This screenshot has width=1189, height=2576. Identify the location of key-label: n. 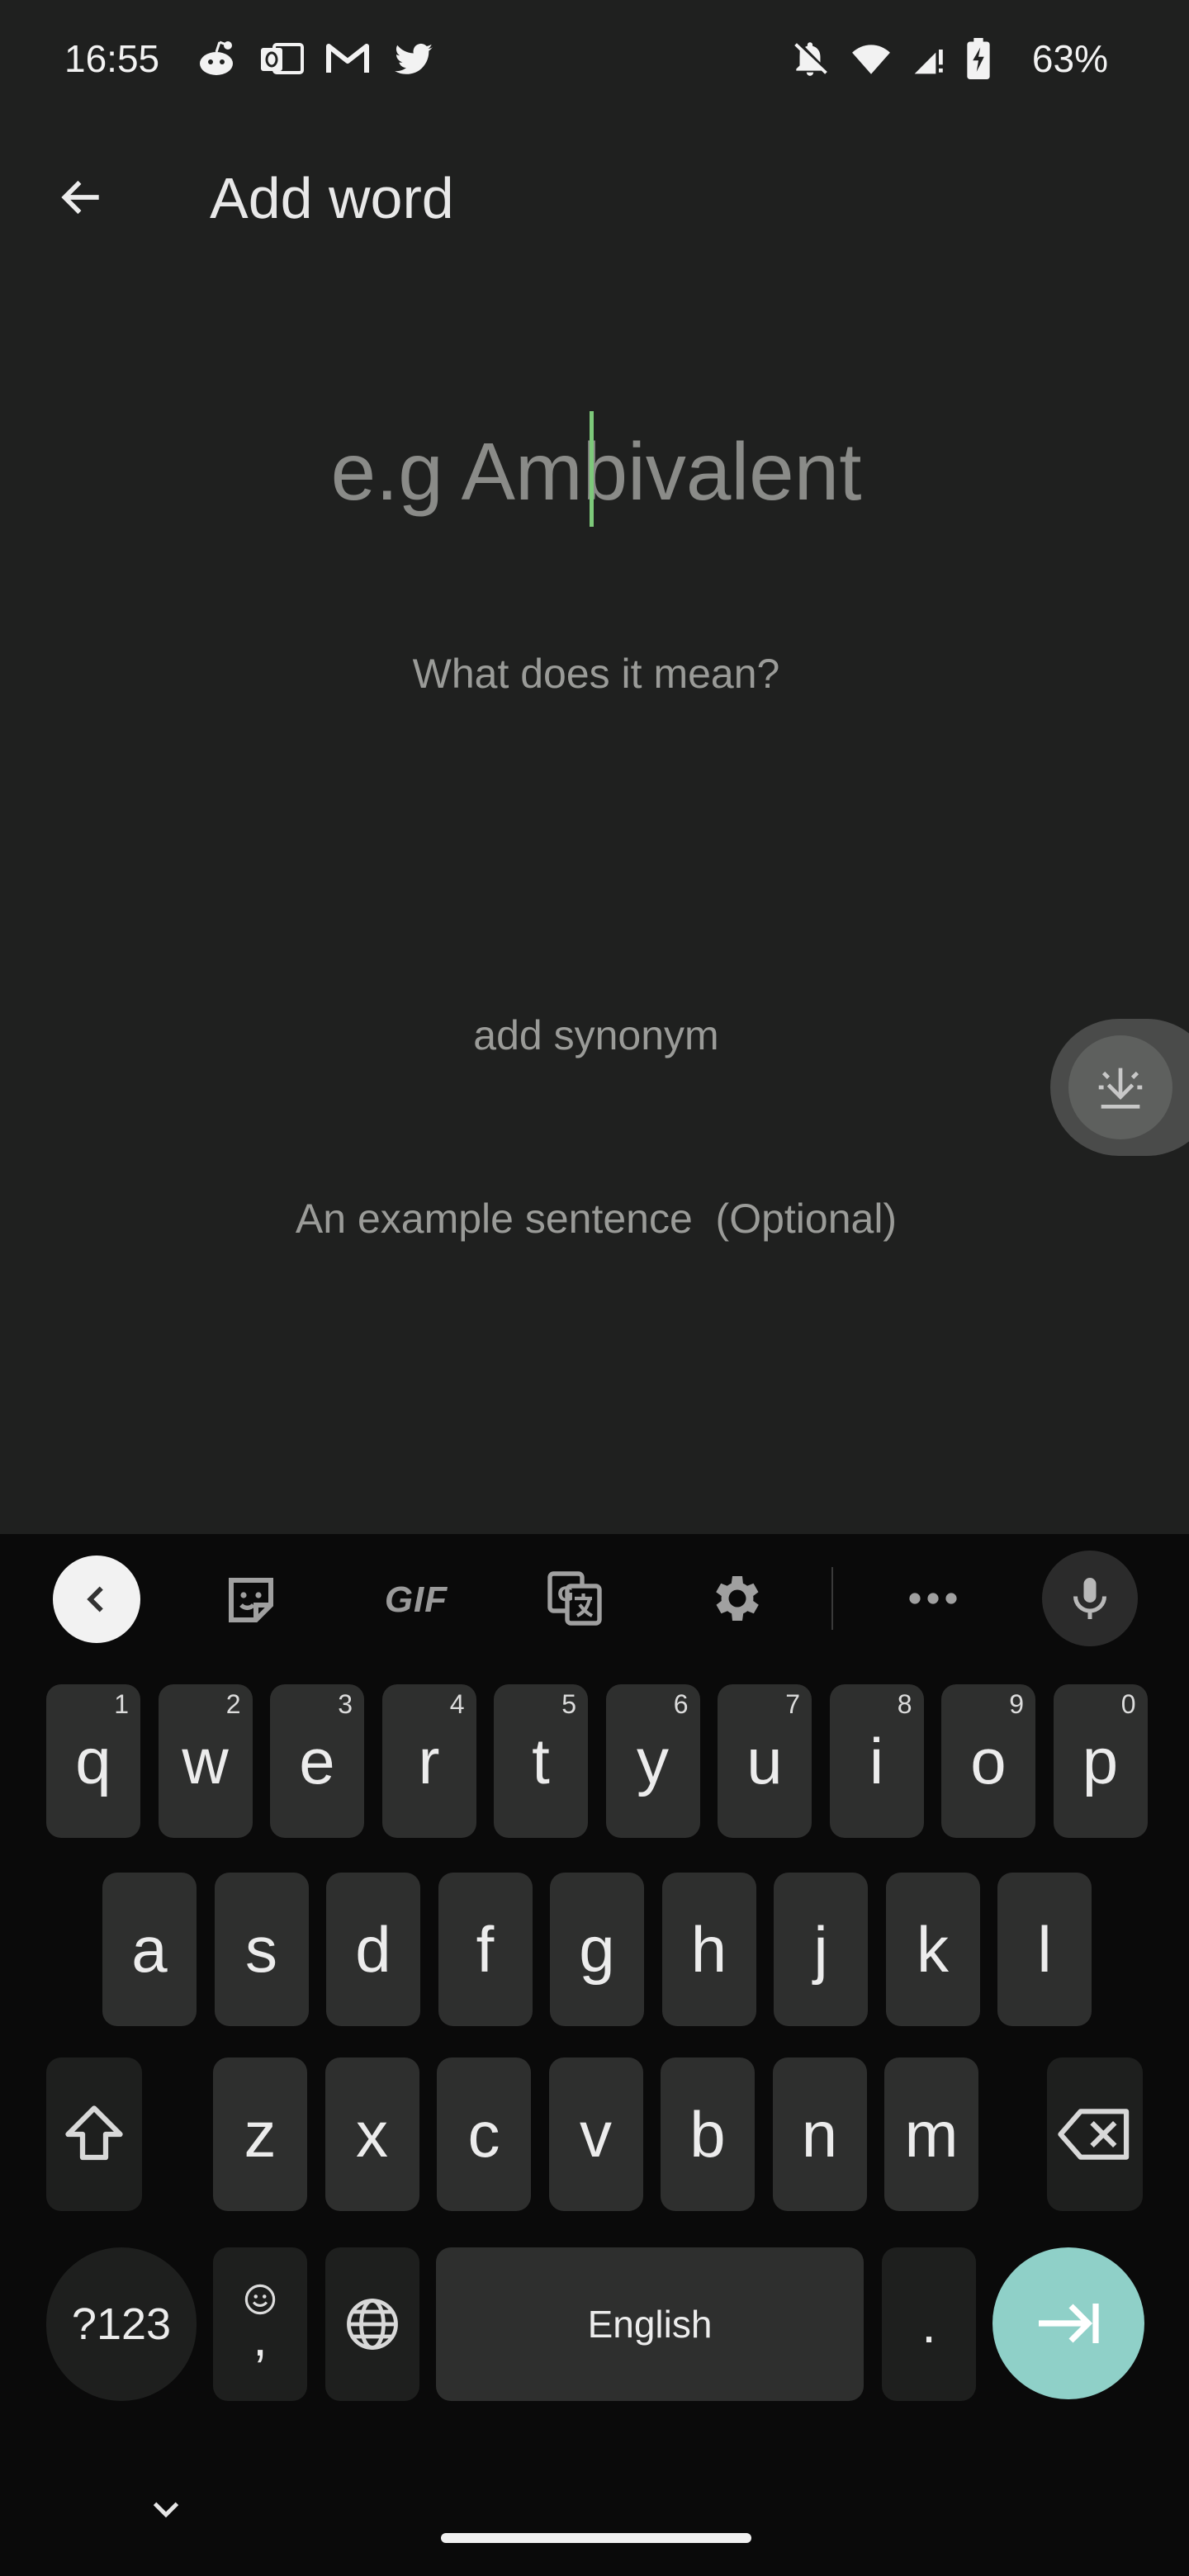
(819, 2134).